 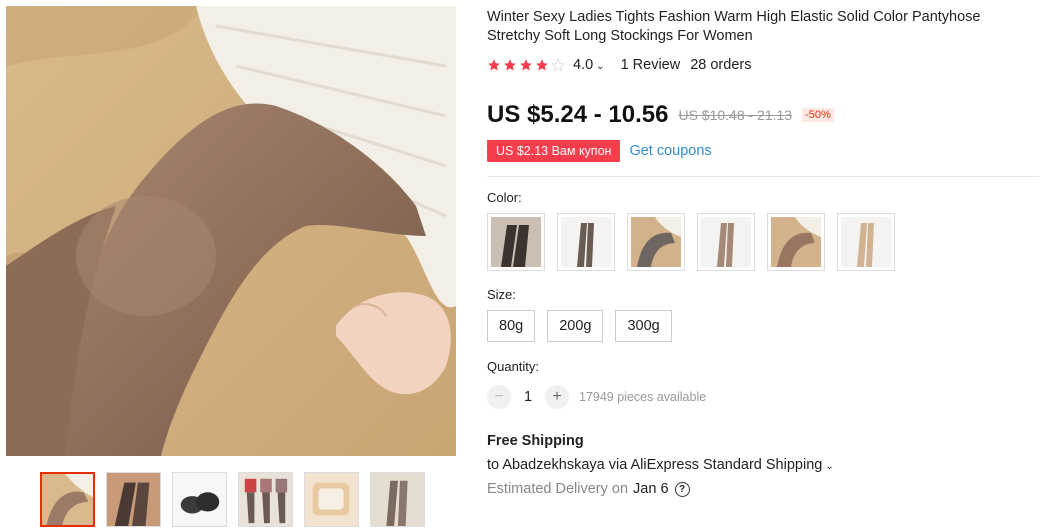 What do you see at coordinates (735, 115) in the screenshot?
I see `original-price: US $10.48 - 21.13` at bounding box center [735, 115].